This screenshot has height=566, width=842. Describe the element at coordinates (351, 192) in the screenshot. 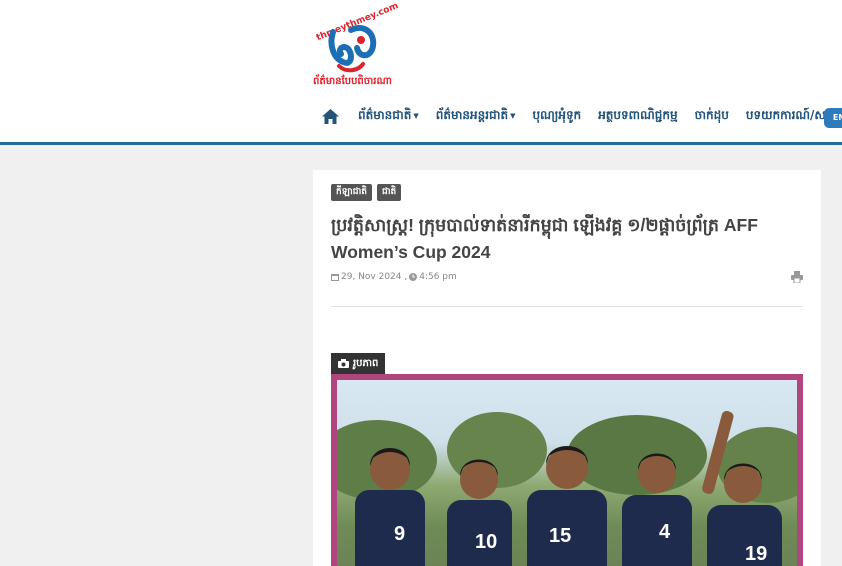

I see `tag-national-sport: កីឡាជាតិ` at that location.